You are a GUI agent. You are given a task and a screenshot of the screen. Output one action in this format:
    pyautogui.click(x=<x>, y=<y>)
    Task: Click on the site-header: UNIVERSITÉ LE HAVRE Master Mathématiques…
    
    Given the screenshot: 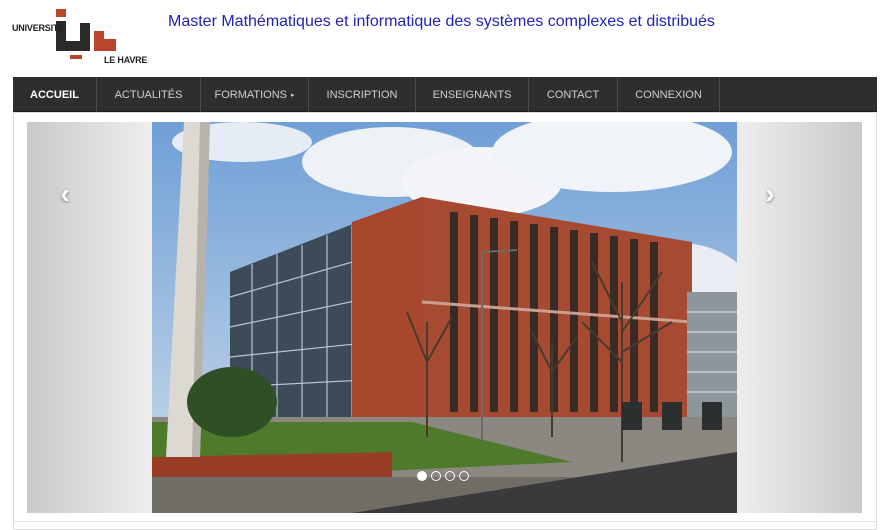 What is the action you would take?
    pyautogui.click(x=443, y=38)
    